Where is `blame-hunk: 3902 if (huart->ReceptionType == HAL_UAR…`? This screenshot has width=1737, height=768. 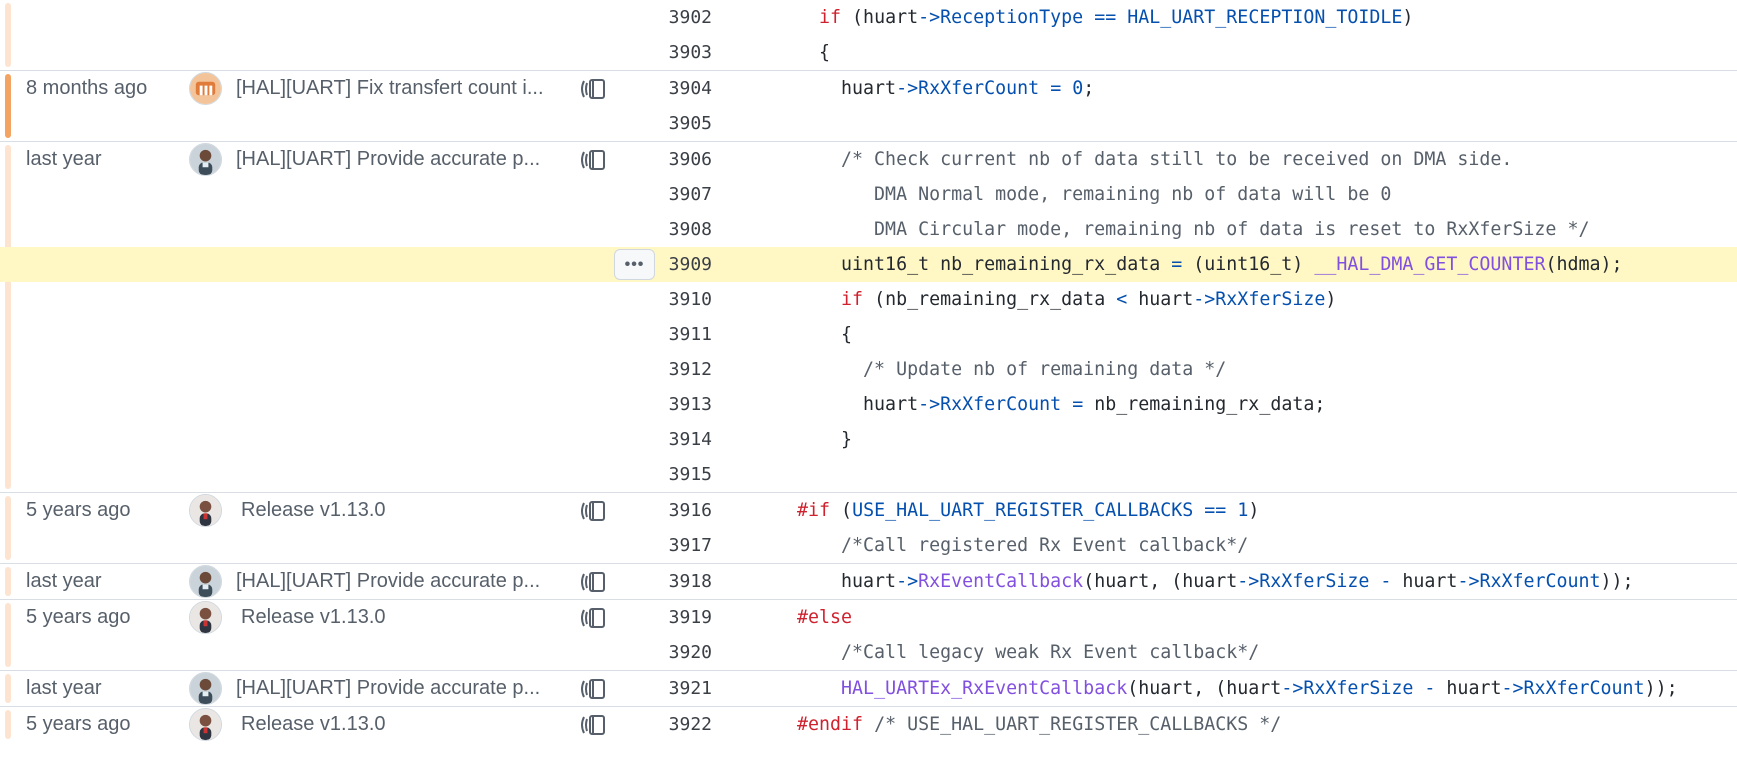
blame-hunk: 3902 if (huart->ReceptionType == HAL_UAR… is located at coordinates (868, 35).